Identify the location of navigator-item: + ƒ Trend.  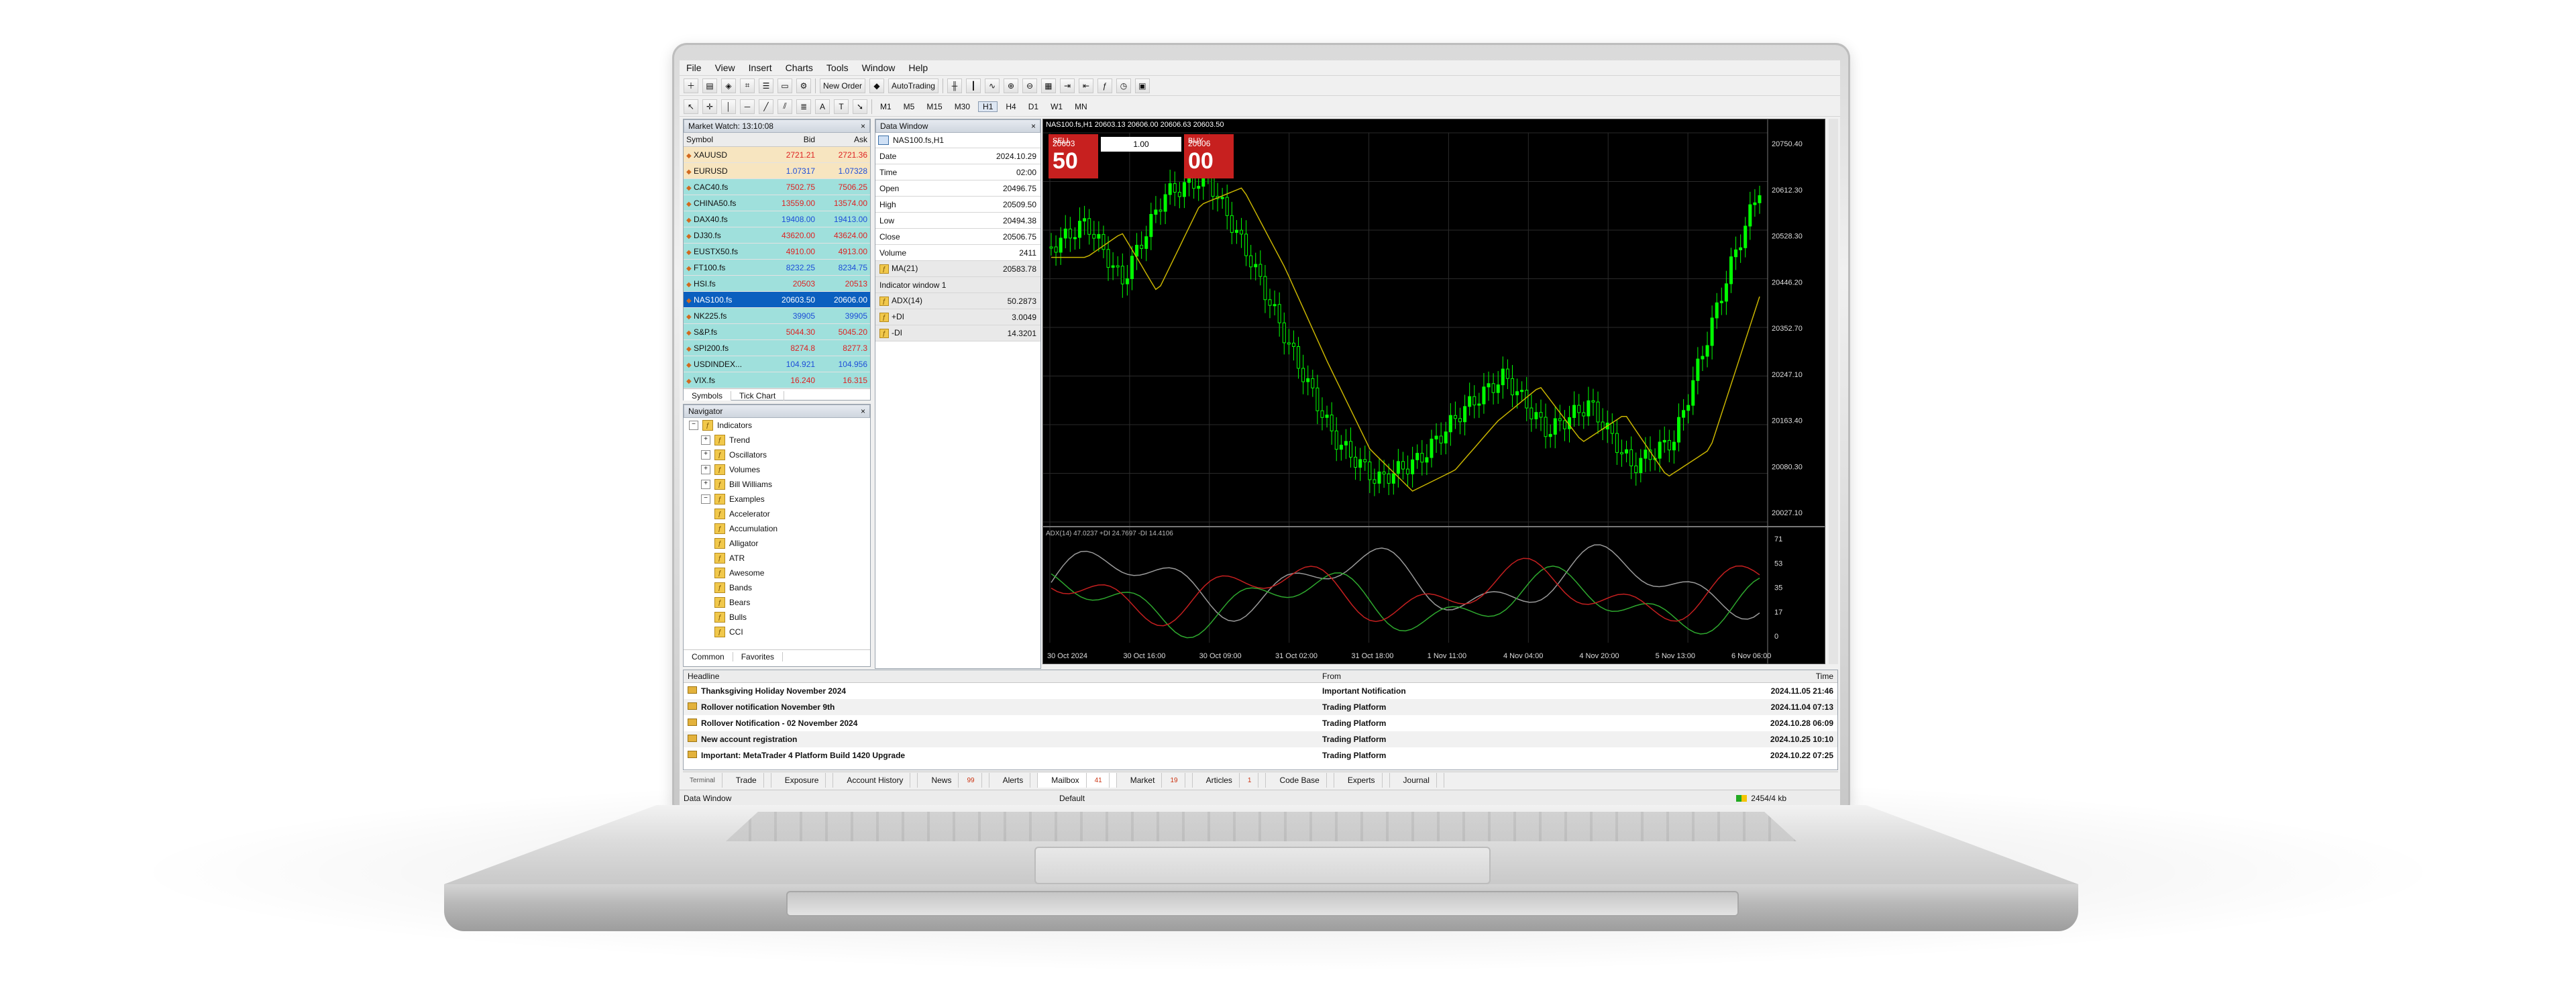
(779, 440).